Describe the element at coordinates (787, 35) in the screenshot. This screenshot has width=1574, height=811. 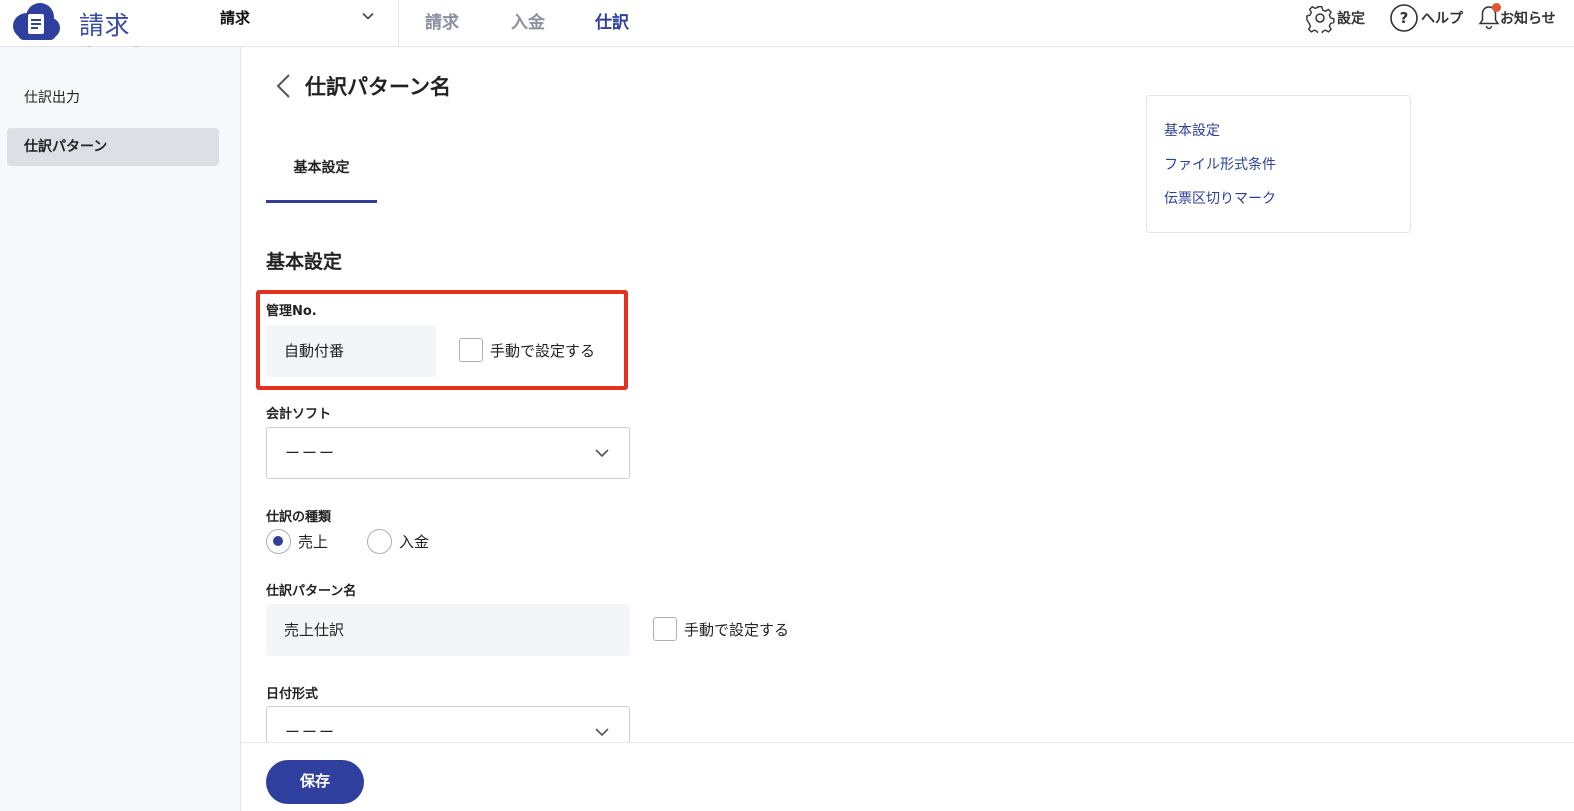
I see `top-header: 請求QUICK 請求 請求 入金 仕訳 設定 ? ヘルプ お知らせ` at that location.